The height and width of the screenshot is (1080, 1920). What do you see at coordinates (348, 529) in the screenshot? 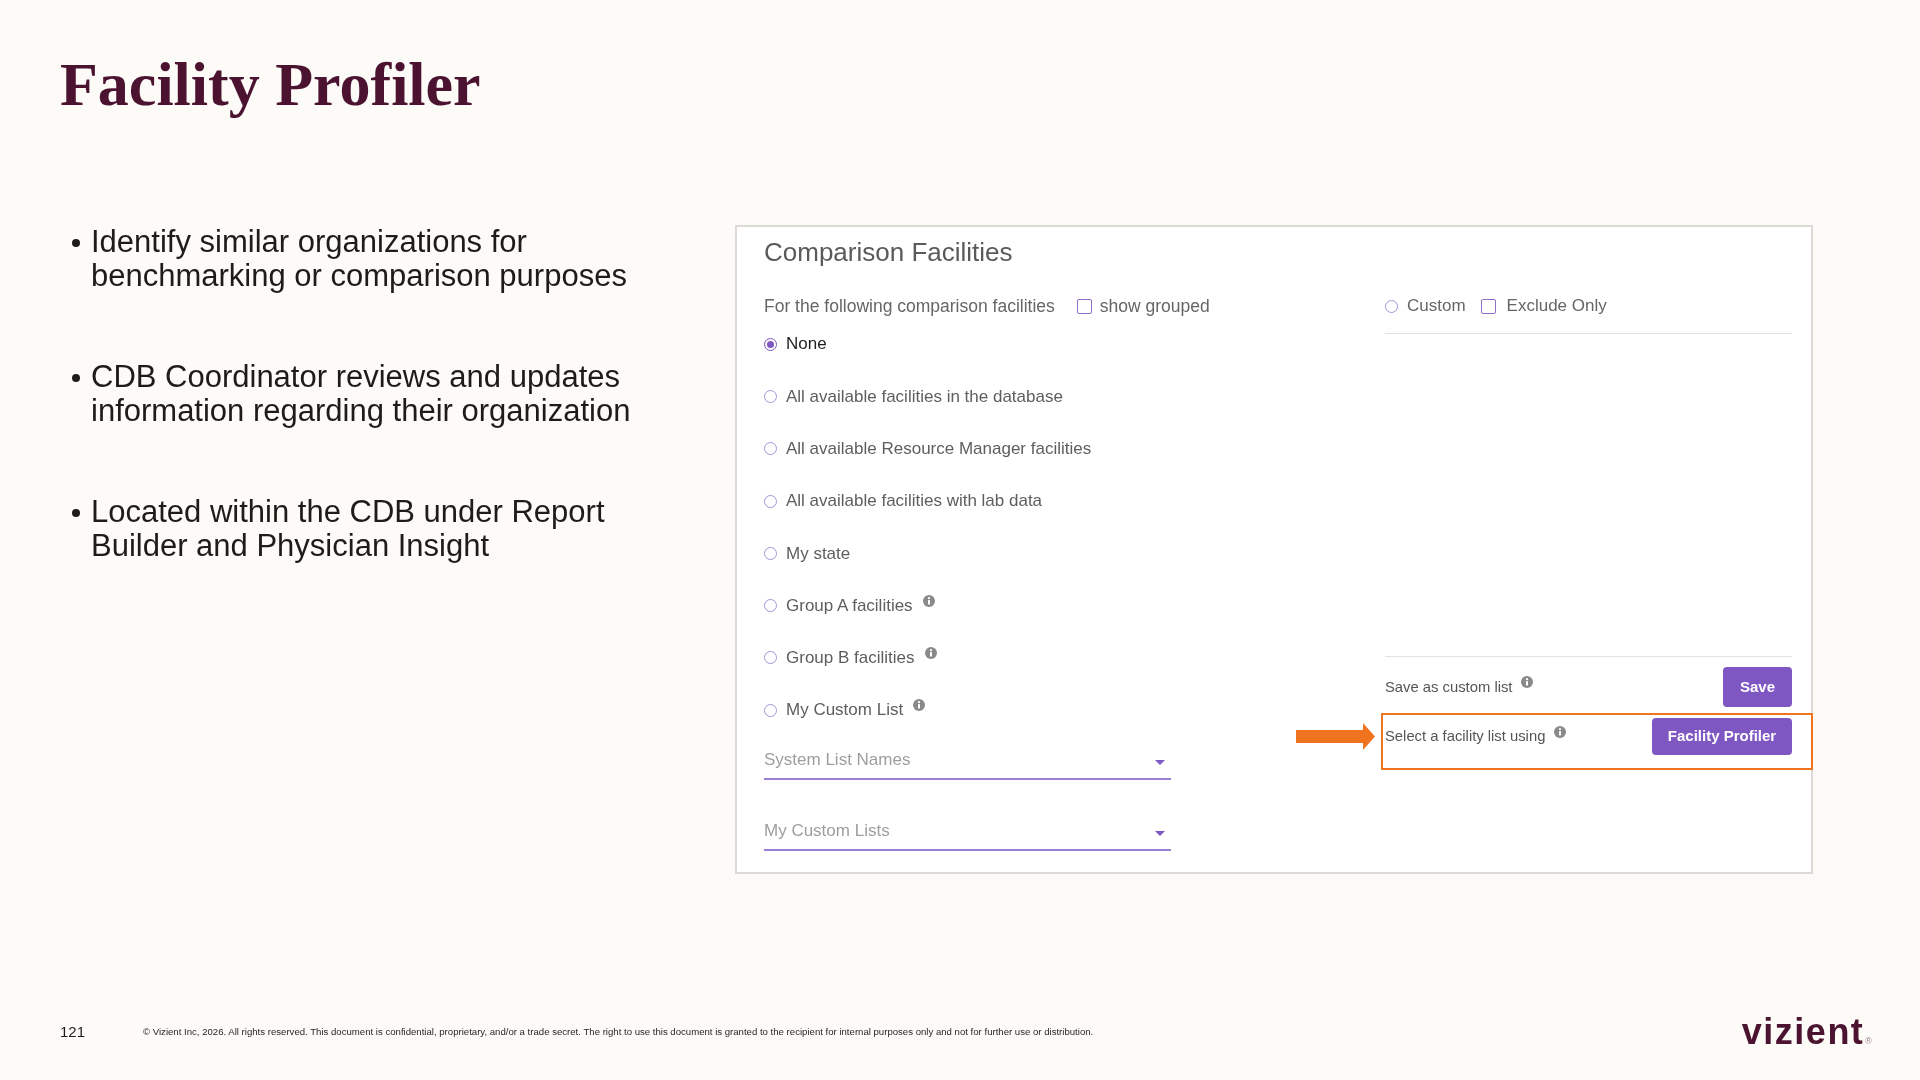
I see `bullet-text: Located within the CDB under Report Builder and Physician Insight` at bounding box center [348, 529].